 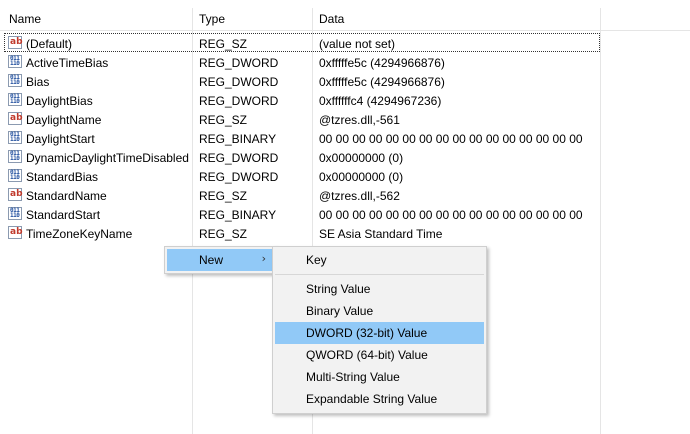 What do you see at coordinates (63, 215) in the screenshot?
I see `value-name: StandardStart` at bounding box center [63, 215].